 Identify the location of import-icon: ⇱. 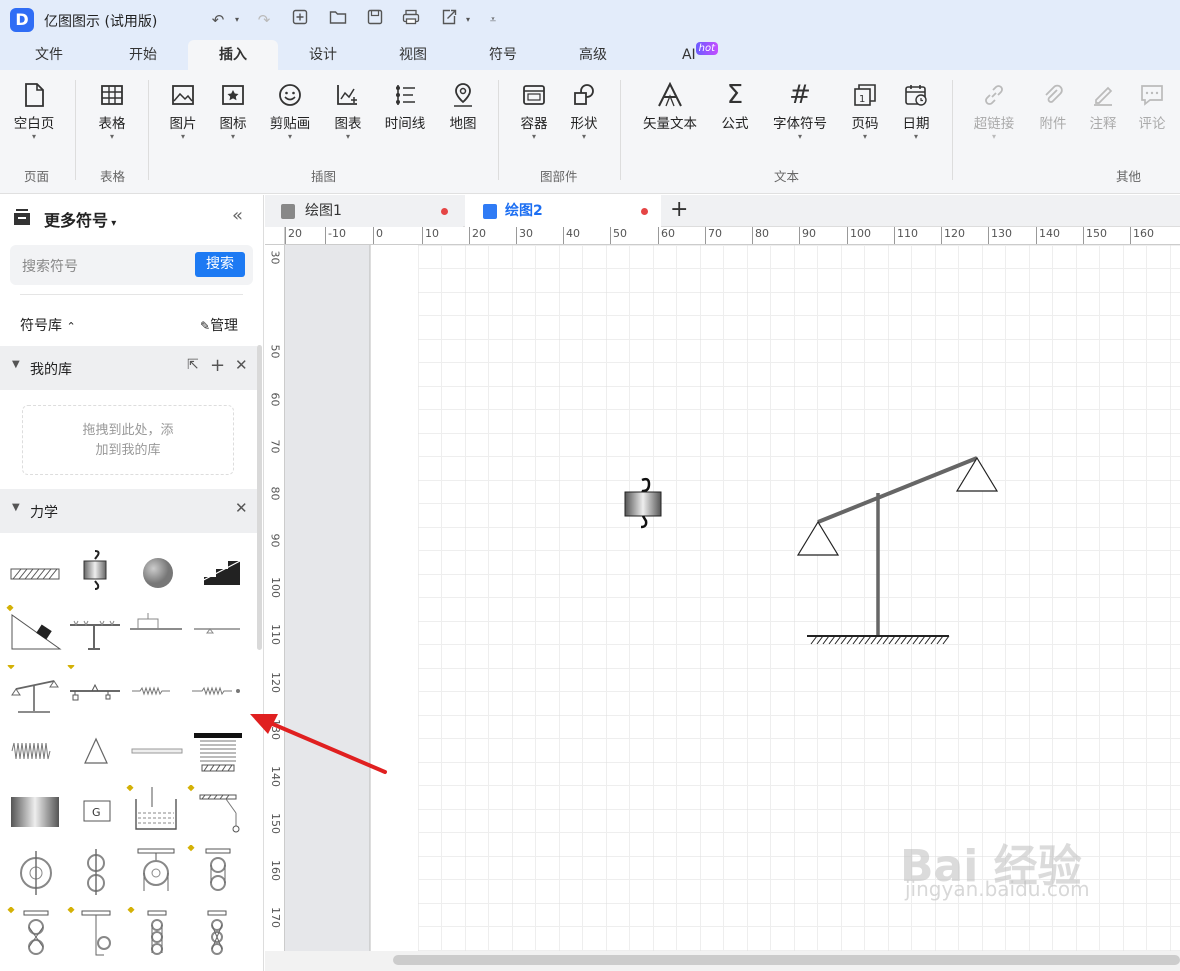
(193, 365).